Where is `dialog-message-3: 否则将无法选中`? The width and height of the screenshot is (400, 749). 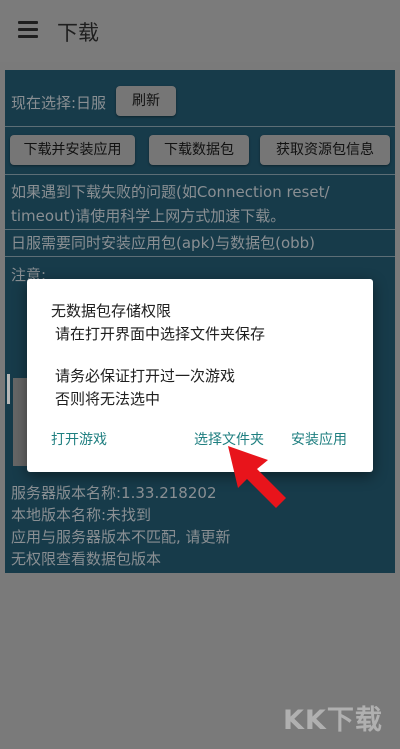 dialog-message-3: 否则将无法选中 is located at coordinates (108, 399).